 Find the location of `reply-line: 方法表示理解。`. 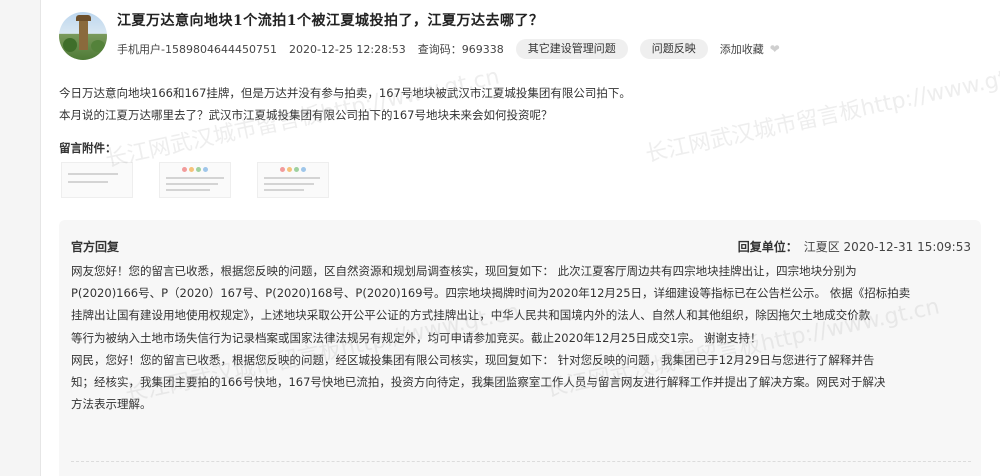

reply-line: 方法表示理解。 is located at coordinates (111, 404).